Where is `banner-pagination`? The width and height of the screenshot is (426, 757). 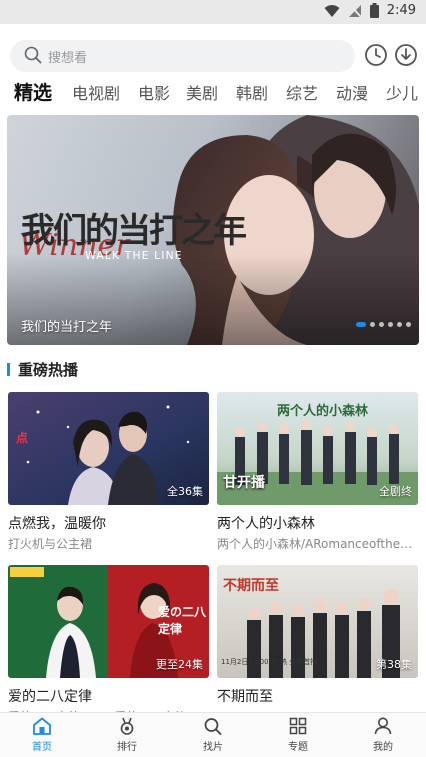 banner-pagination is located at coordinates (383, 324).